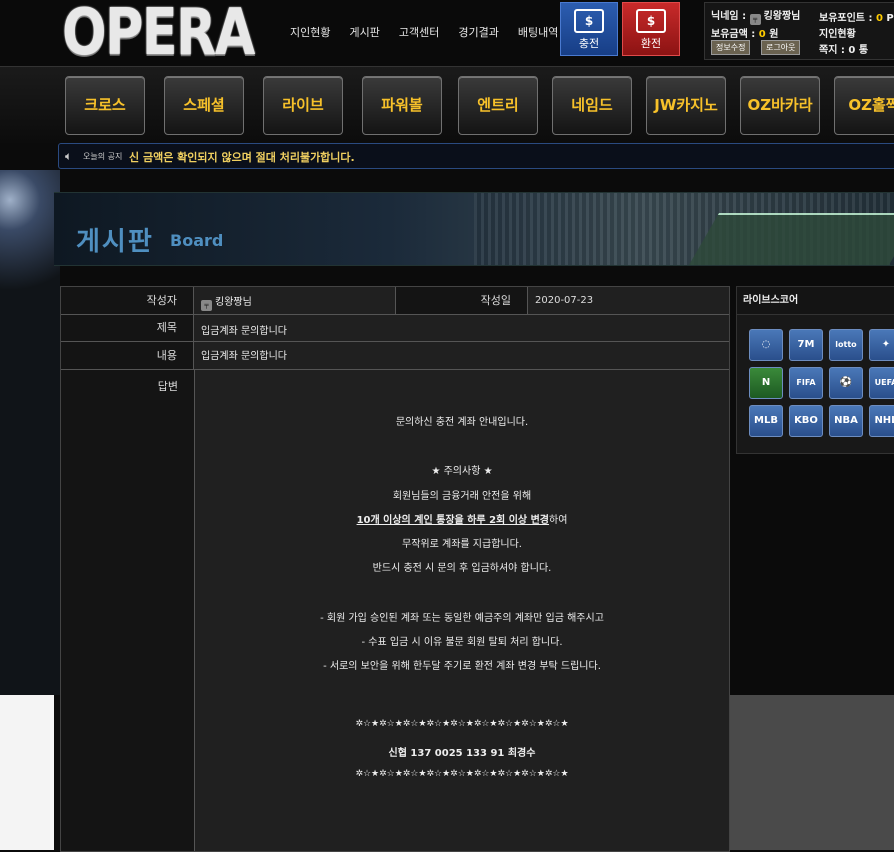  I want to click on post-content-row: 내용 입금계좌 문의합니다, so click(395, 356).